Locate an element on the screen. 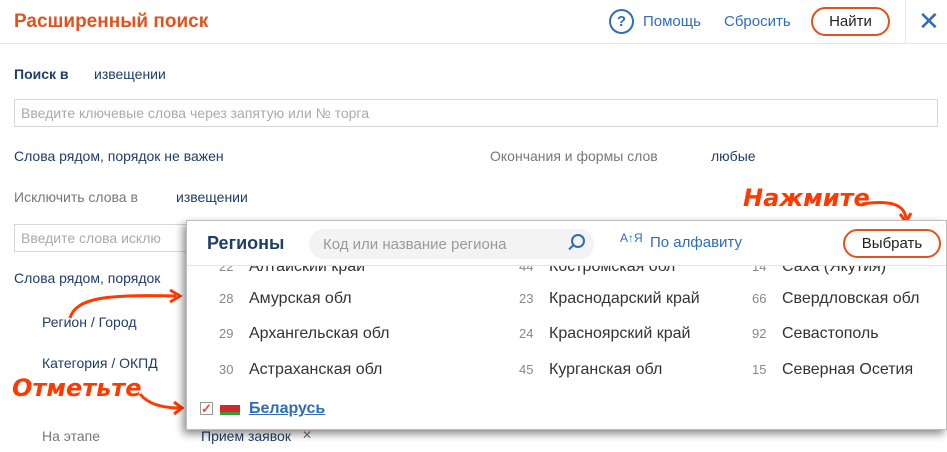 The image size is (947, 452). annotation-arrow-to-checkbox is located at coordinates (161, 404).